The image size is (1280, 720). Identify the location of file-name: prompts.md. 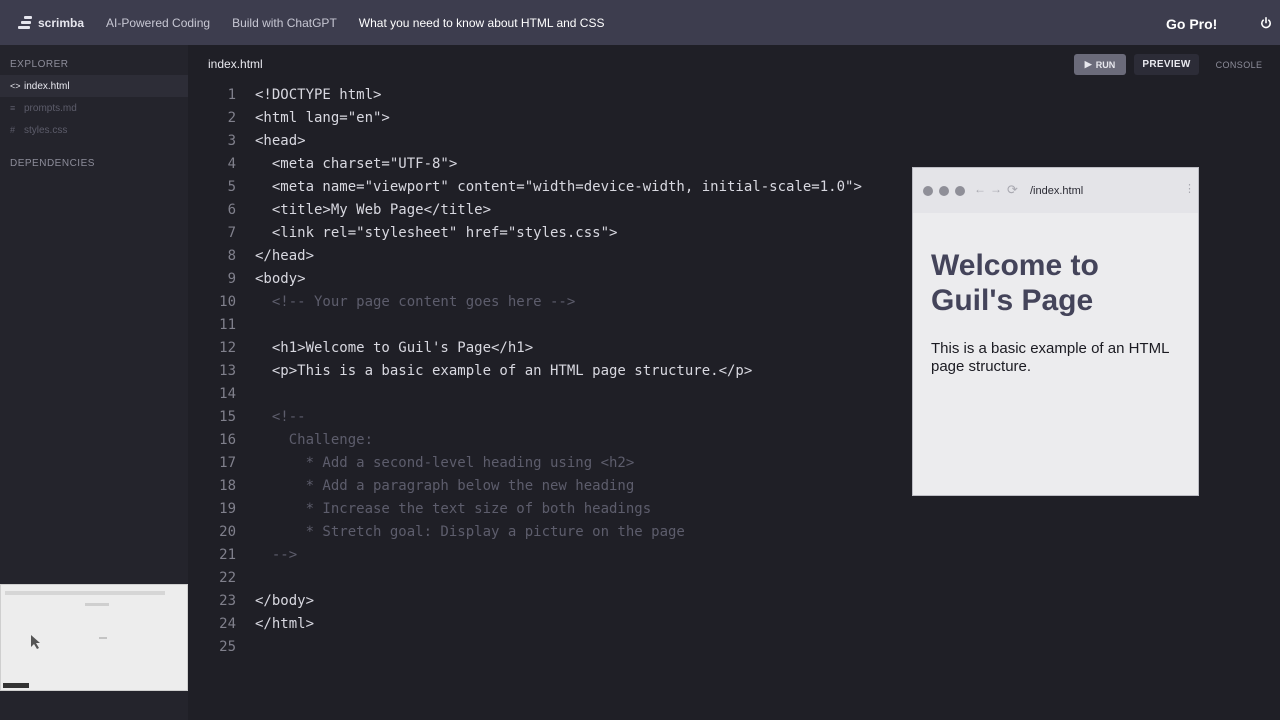
(50, 108).